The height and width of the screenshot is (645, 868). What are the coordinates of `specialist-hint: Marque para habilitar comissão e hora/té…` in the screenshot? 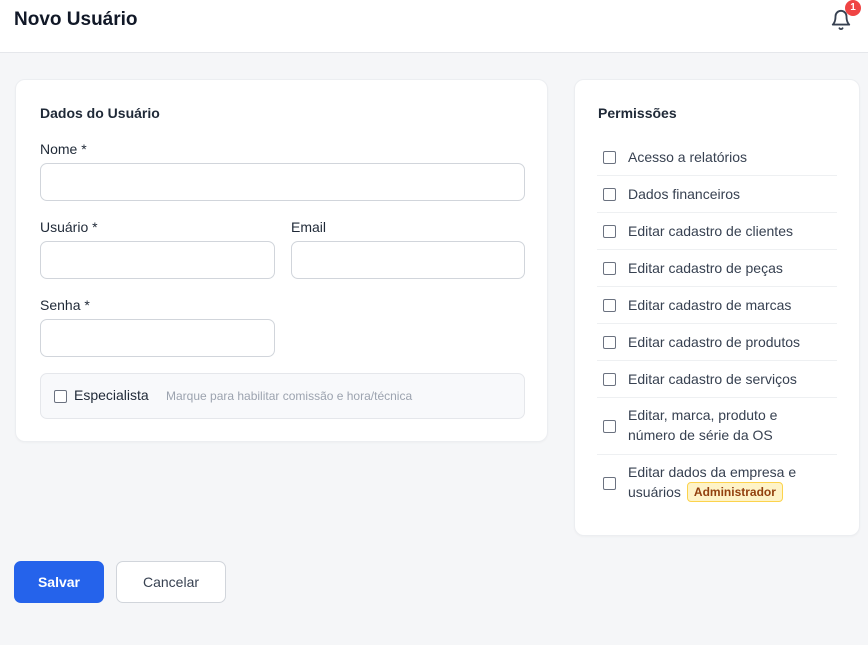 It's located at (289, 396).